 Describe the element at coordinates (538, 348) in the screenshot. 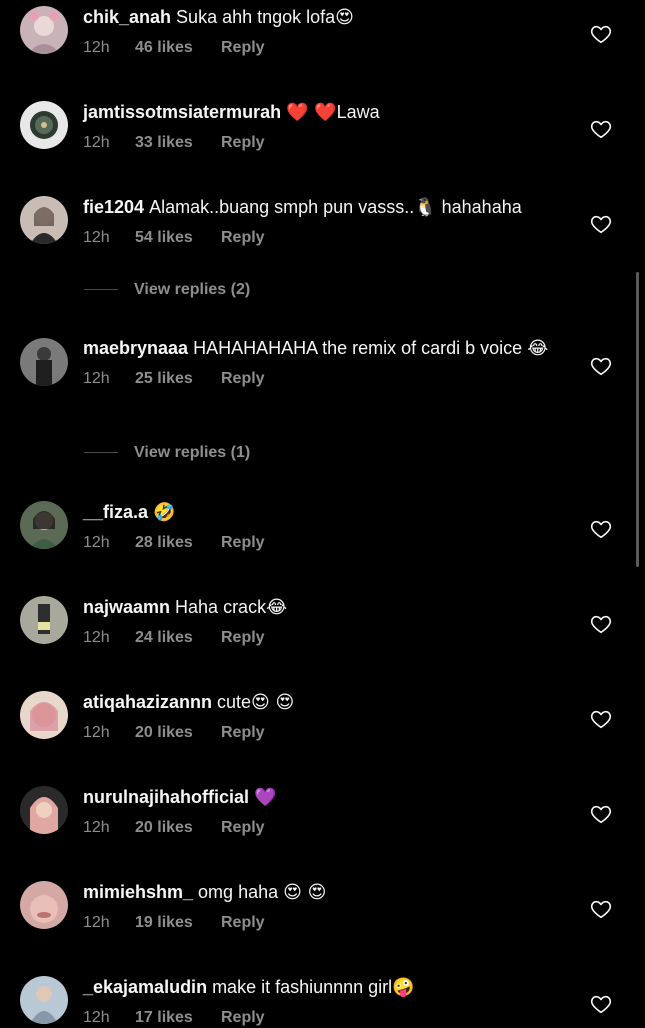

I see `emoji: 😂` at that location.